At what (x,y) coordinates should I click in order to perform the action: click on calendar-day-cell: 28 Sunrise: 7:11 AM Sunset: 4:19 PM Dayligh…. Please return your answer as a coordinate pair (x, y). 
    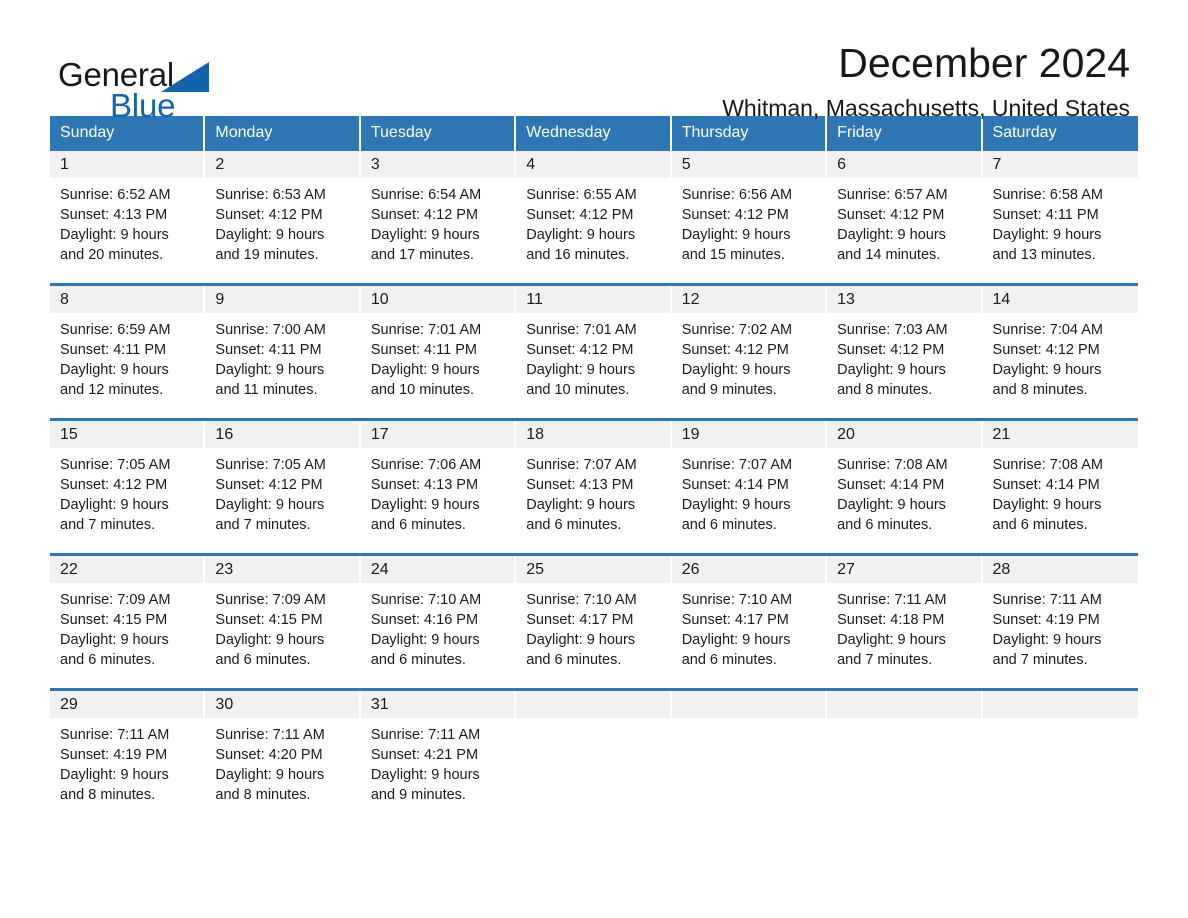
    Looking at the image, I should click on (1060, 620).